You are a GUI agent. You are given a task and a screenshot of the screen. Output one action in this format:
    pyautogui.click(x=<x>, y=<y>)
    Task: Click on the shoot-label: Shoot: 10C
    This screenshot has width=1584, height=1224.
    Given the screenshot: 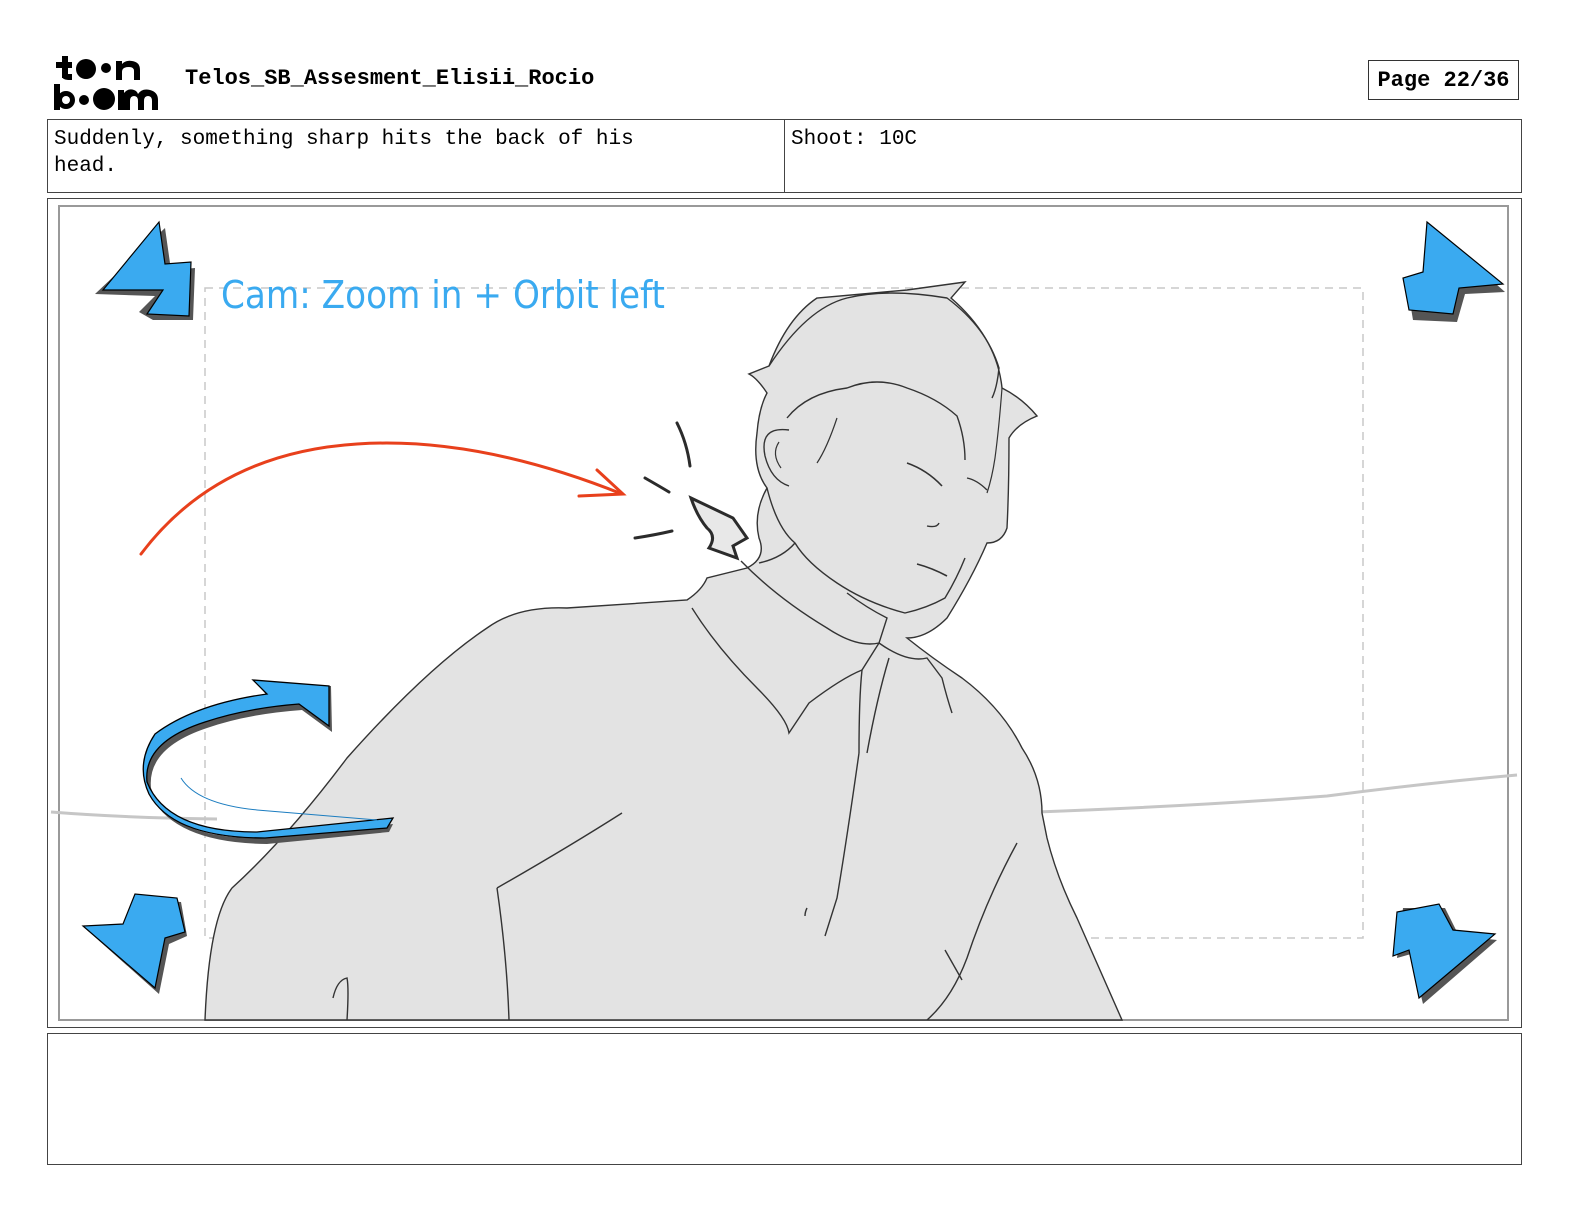 What is the action you would take?
    pyautogui.click(x=854, y=139)
    